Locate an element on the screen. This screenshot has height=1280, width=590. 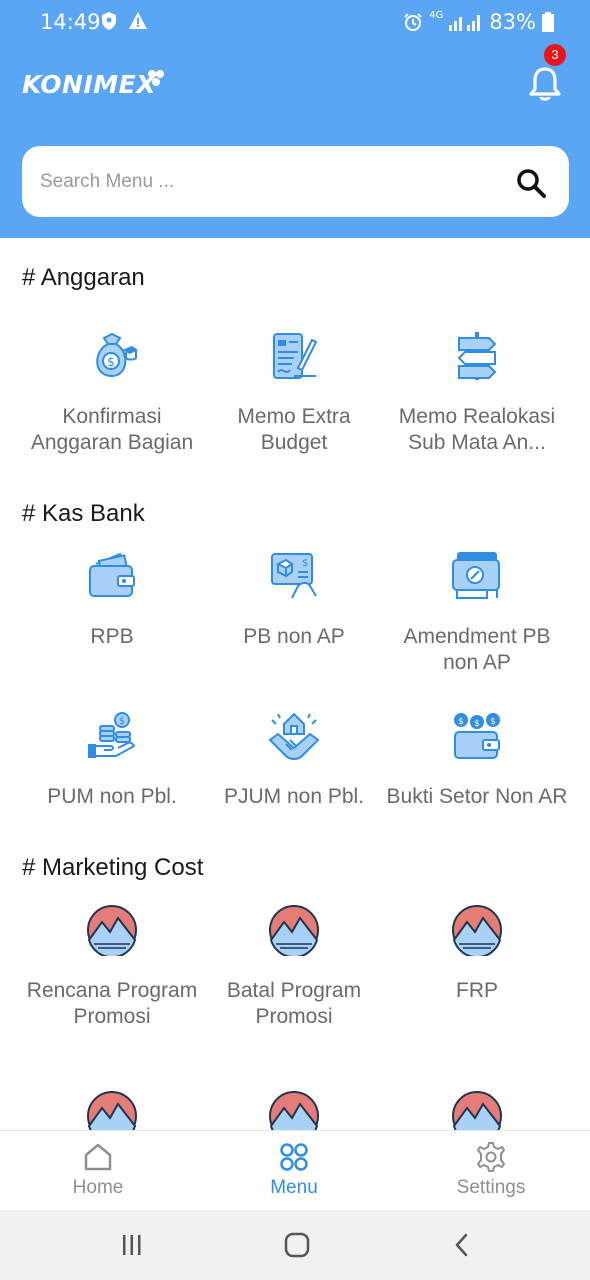
section-title-kas-bank: # Kas Bank is located at coordinates (83, 513).